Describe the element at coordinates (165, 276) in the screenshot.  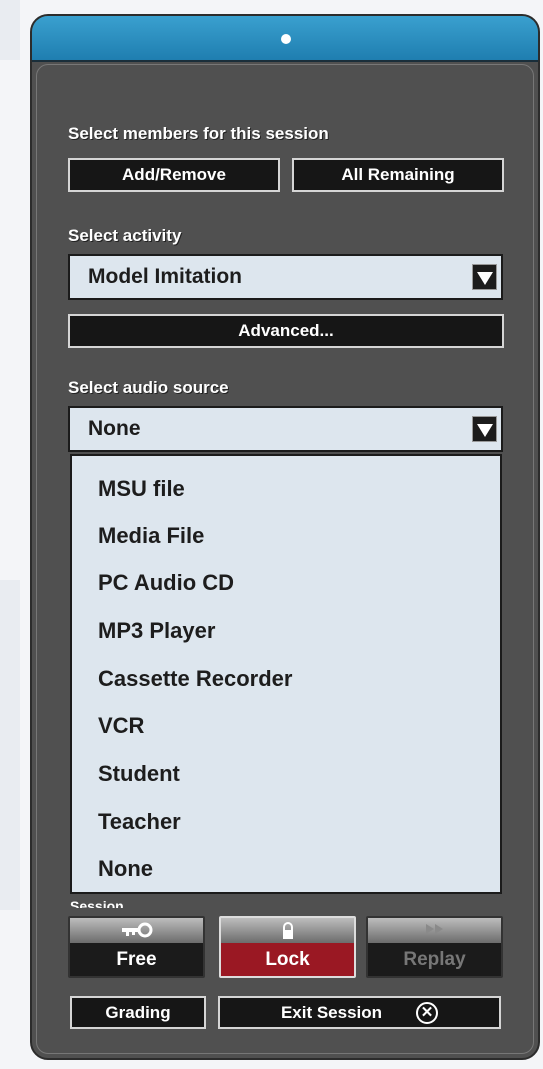
I see `activity-select-value: Model Imitation` at that location.